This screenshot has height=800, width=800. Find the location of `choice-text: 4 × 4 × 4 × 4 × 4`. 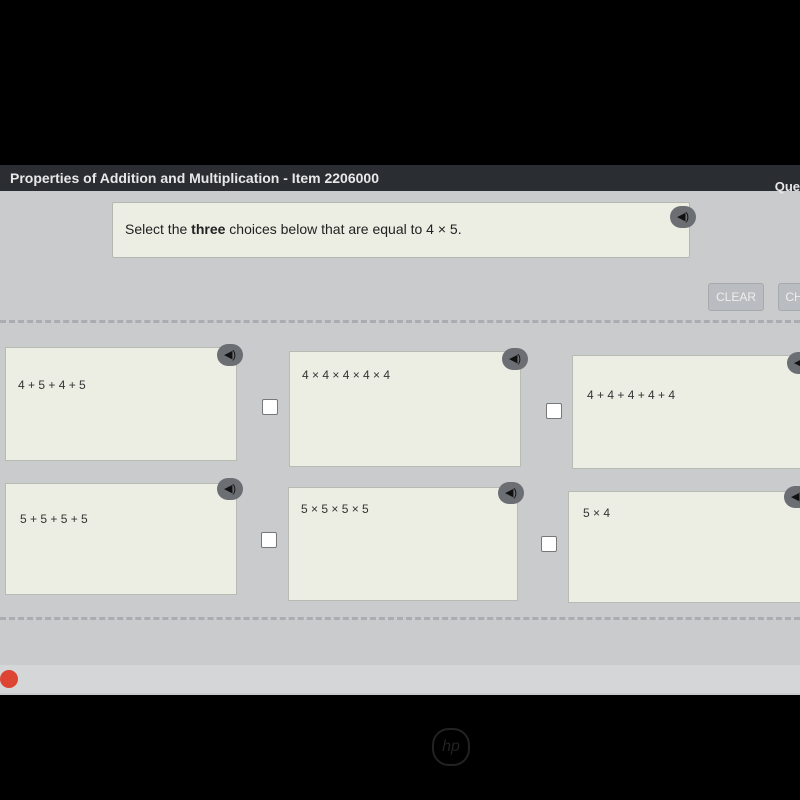

choice-text: 4 × 4 × 4 × 4 × 4 is located at coordinates (346, 375).